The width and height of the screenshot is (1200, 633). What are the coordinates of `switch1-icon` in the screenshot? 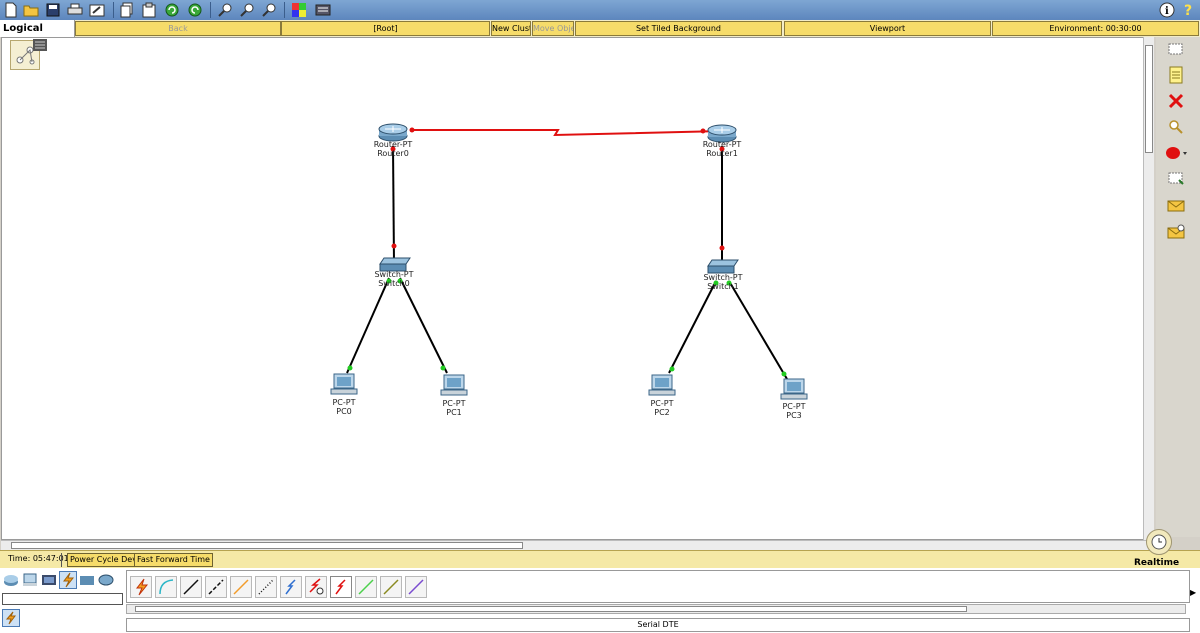 It's located at (723, 266).